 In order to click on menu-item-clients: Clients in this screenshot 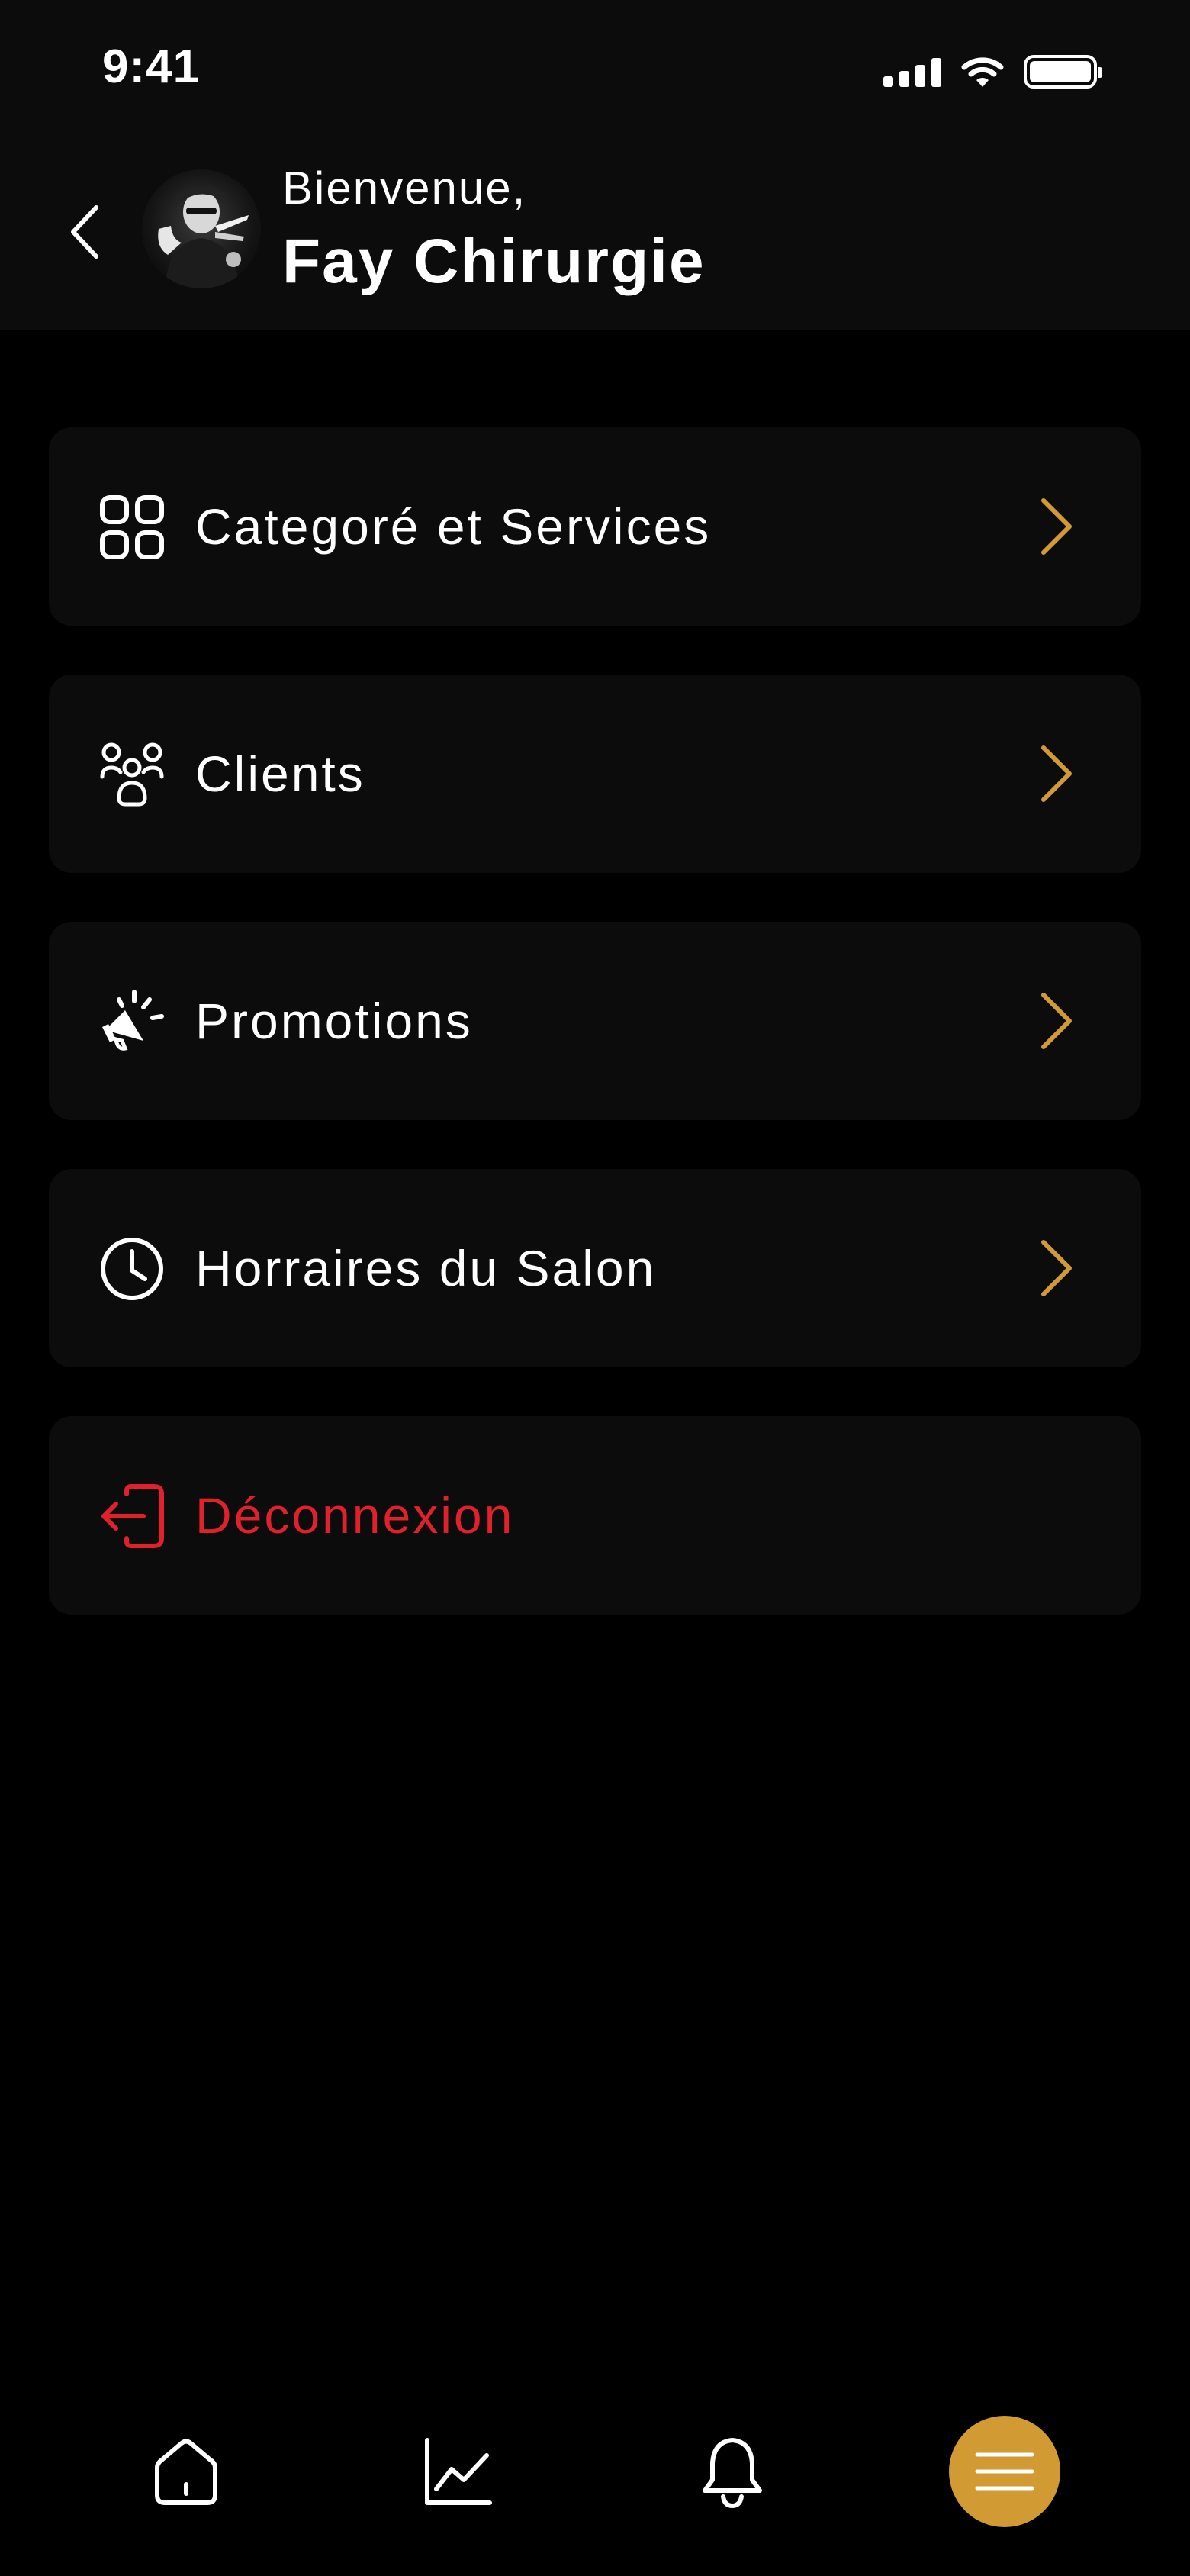, I will do `click(595, 774)`.